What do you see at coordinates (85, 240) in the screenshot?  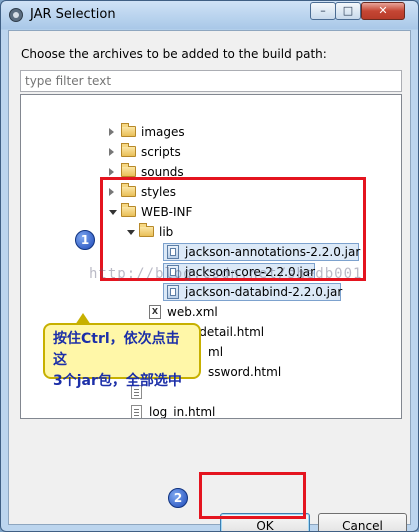 I see `step-1-badge: 1` at bounding box center [85, 240].